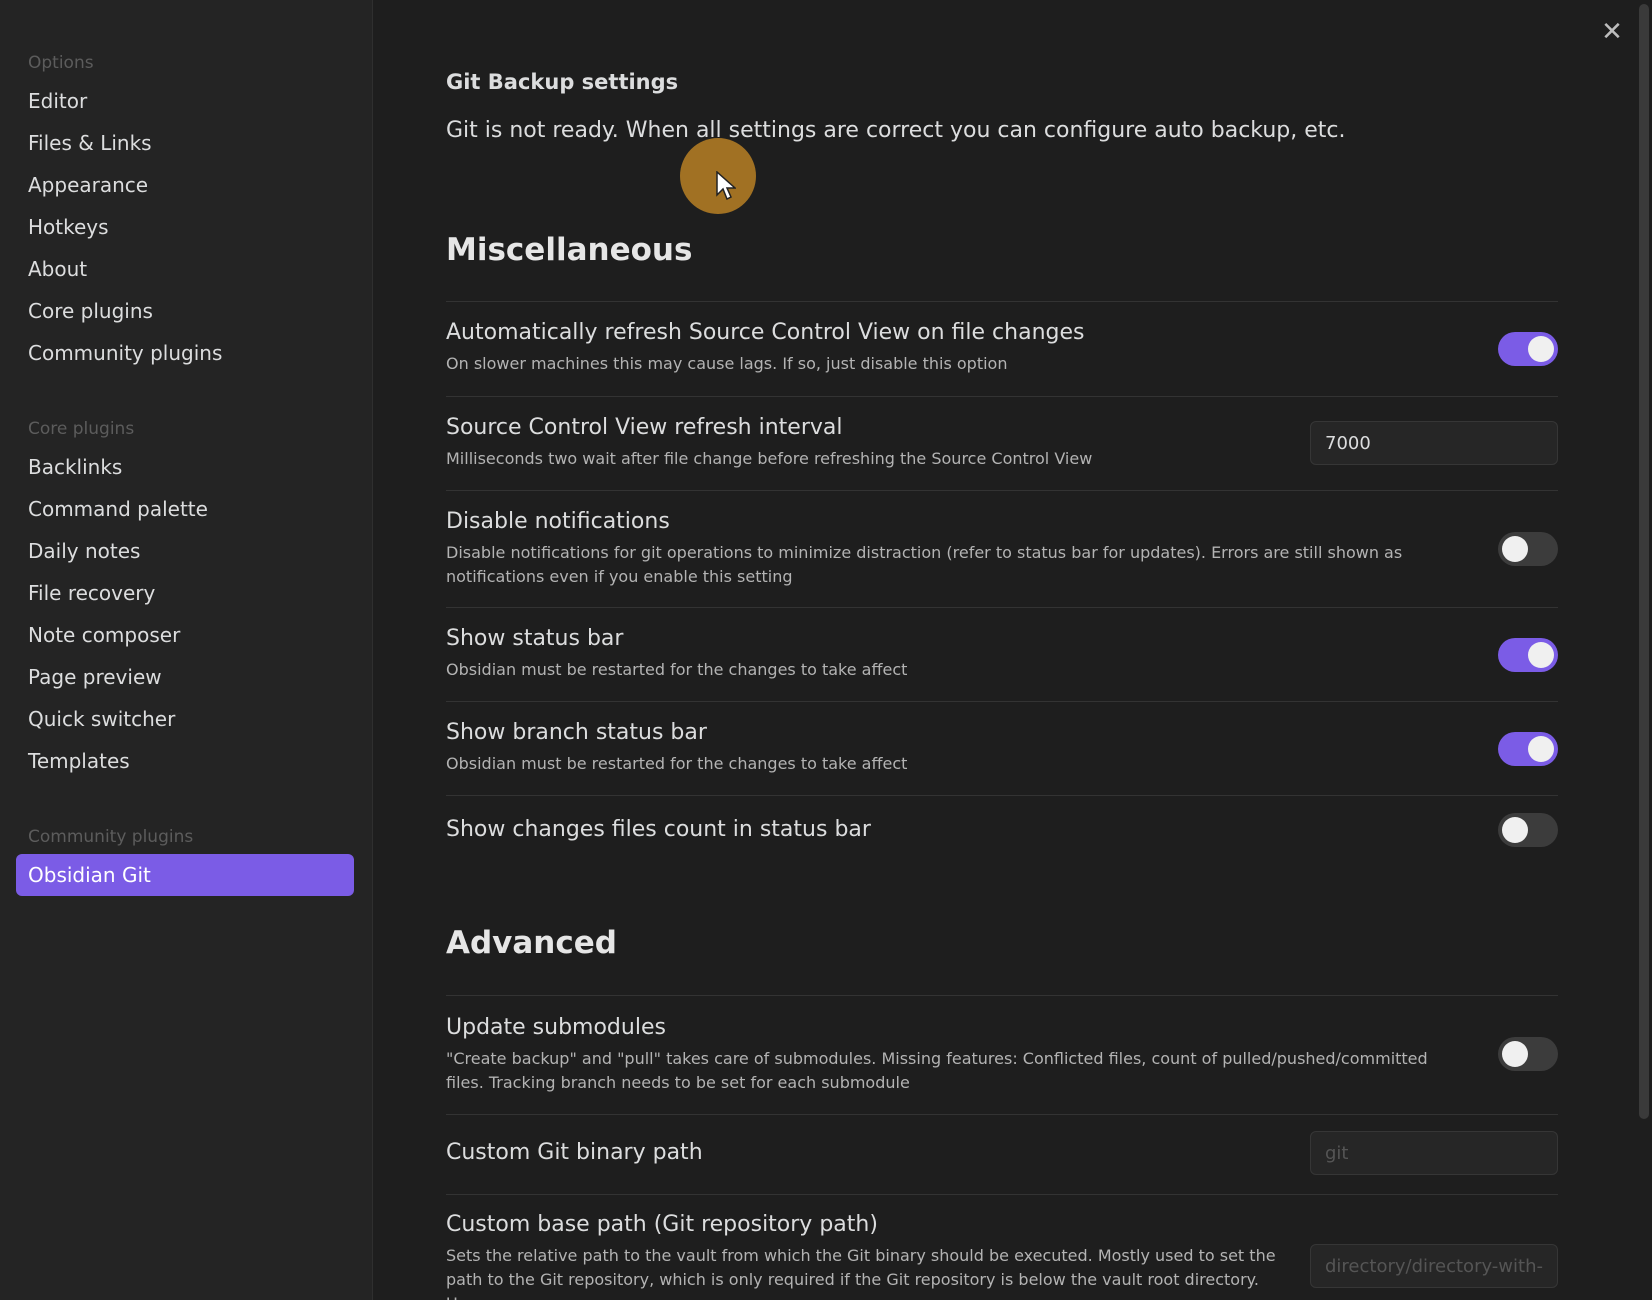  Describe the element at coordinates (185, 875) in the screenshot. I see `sidebar-item-obsidian-git: Obsidian Git` at that location.